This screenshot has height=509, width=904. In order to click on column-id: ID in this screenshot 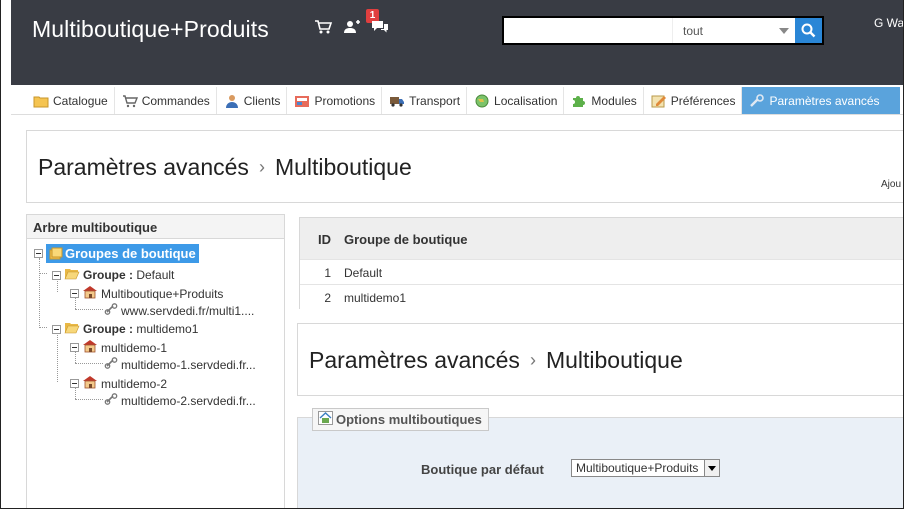, I will do `click(324, 239)`.